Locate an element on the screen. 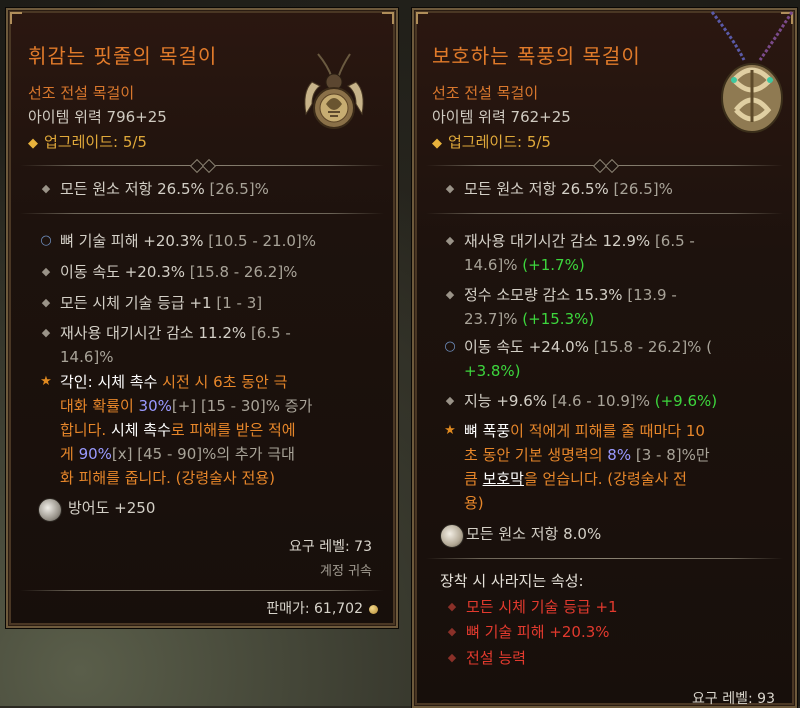 Image resolution: width=800 pixels, height=708 pixels. lost-property: ◆ 모든 시체 기술 등급 +1 is located at coordinates (533, 607).